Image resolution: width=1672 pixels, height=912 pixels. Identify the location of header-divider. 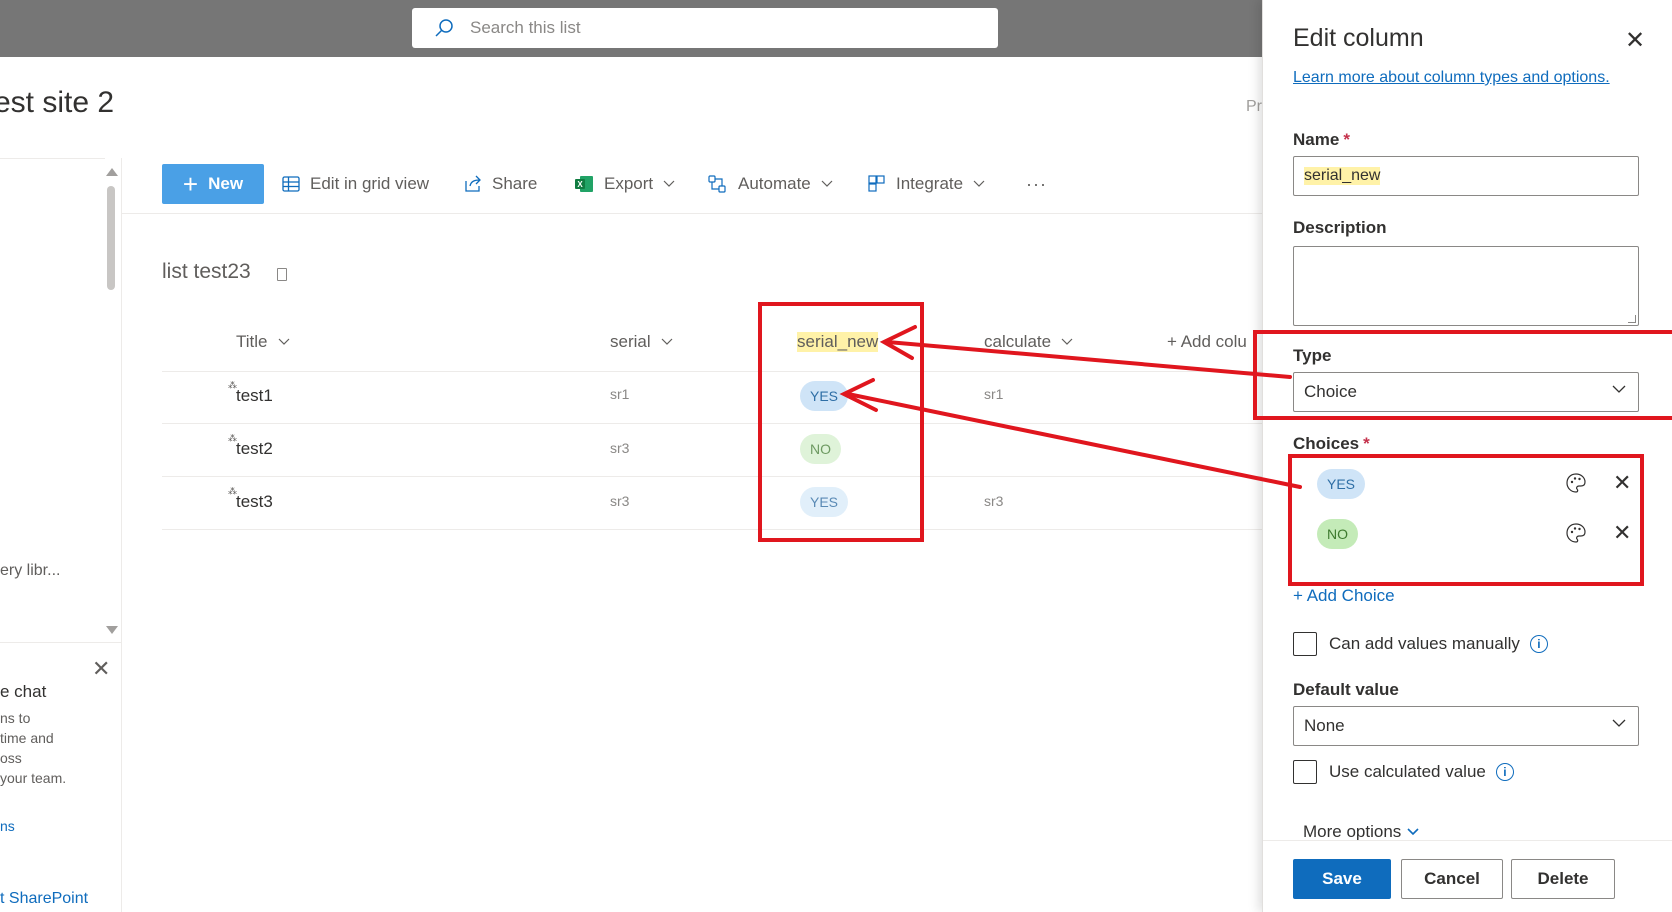
(712, 371).